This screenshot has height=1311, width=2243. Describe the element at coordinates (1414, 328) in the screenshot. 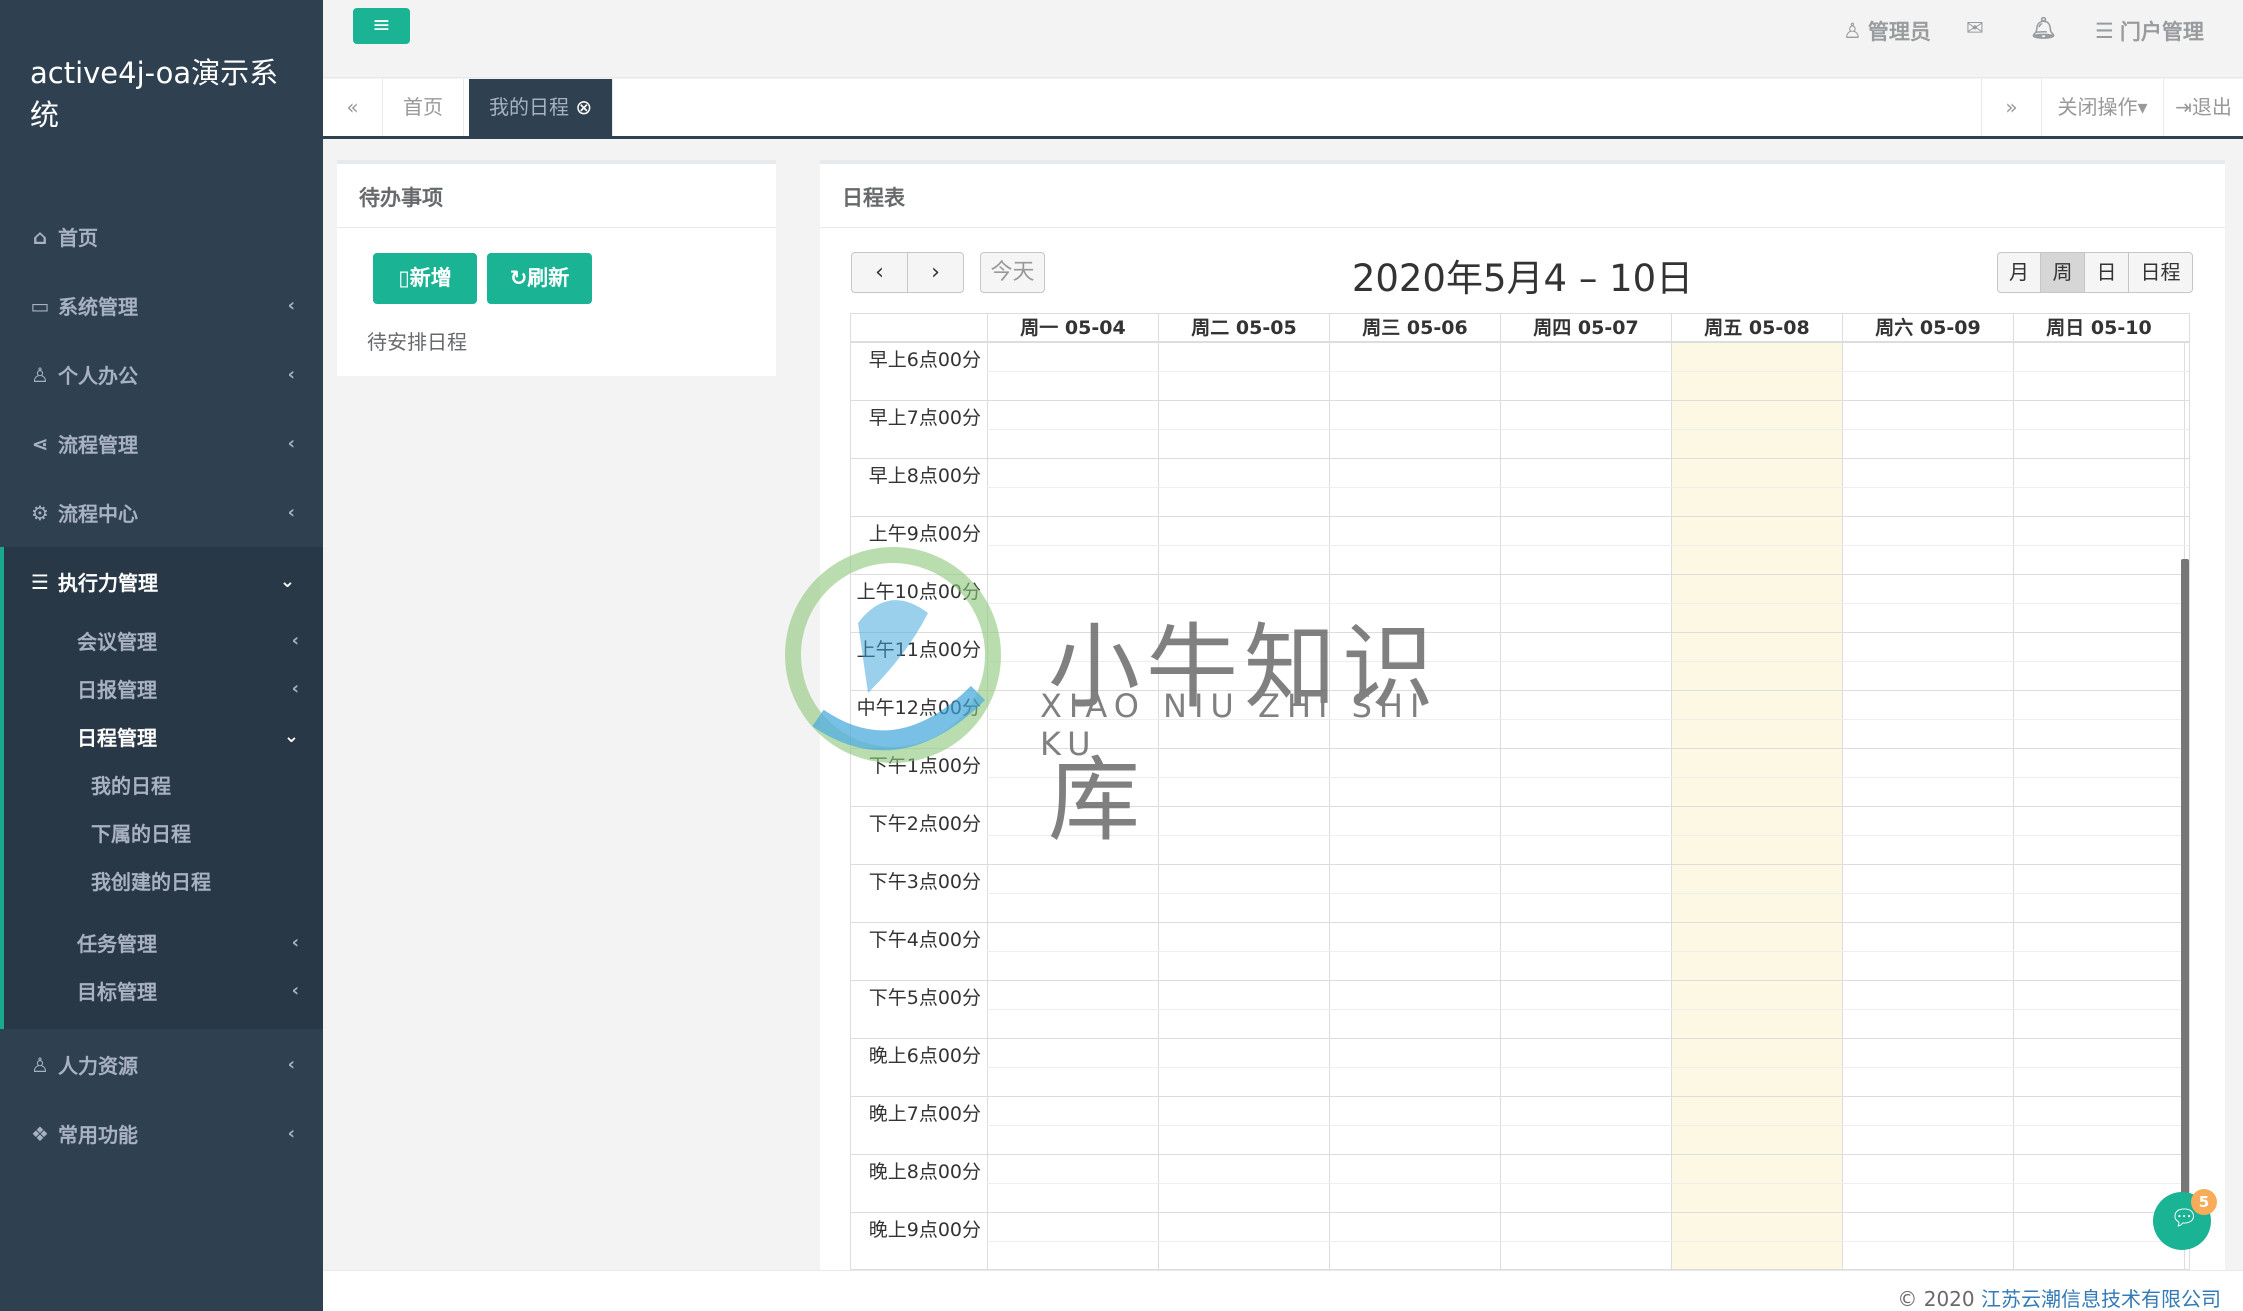

I see `day-header-cell: 周三 05-06` at that location.